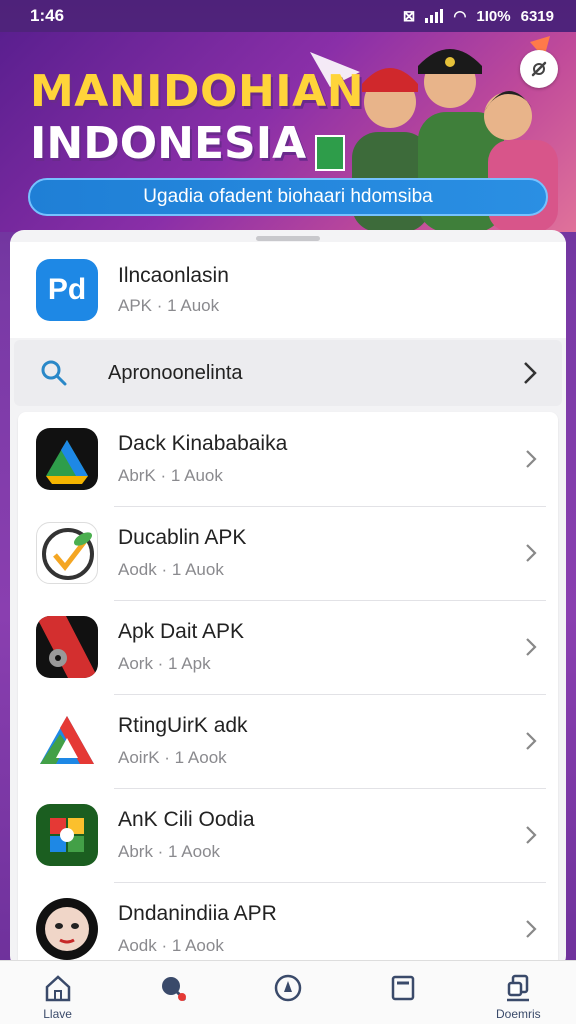 The height and width of the screenshot is (1024, 576). I want to click on nav-home: Llave, so click(58, 997).